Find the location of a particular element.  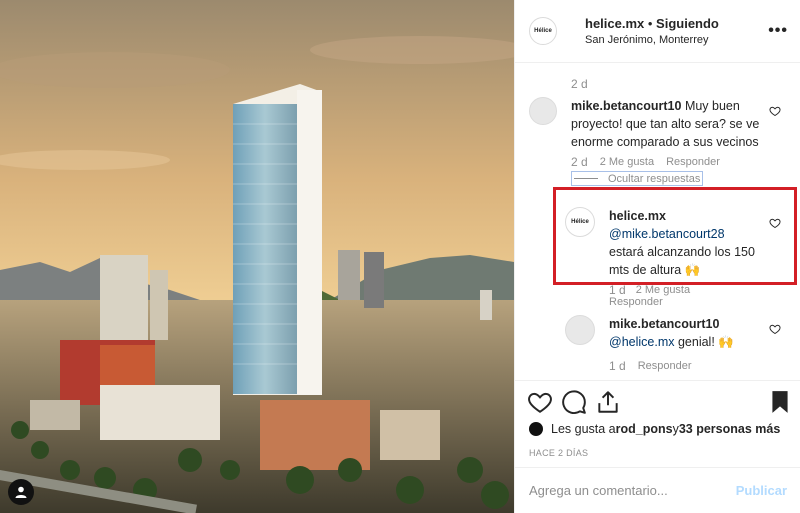

follow-status-button: Siguiendo is located at coordinates (687, 23).